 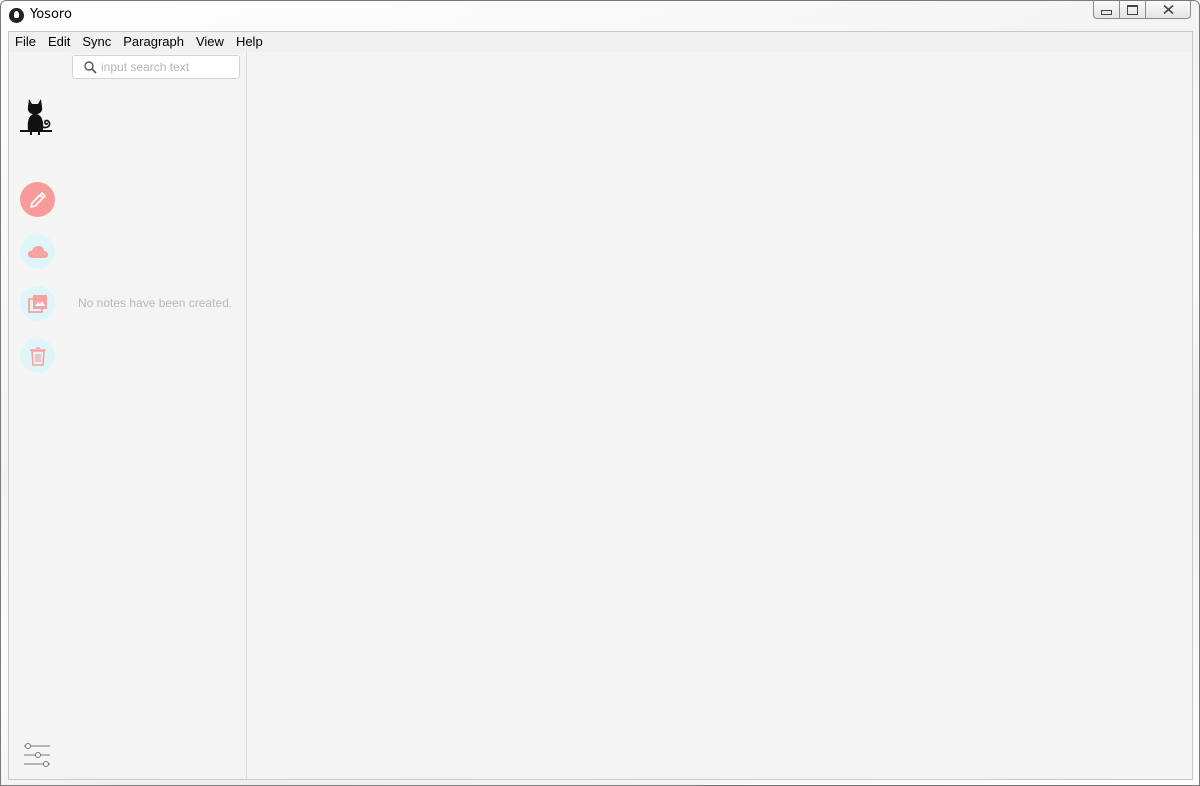 I want to click on new-note-button, so click(x=37, y=199).